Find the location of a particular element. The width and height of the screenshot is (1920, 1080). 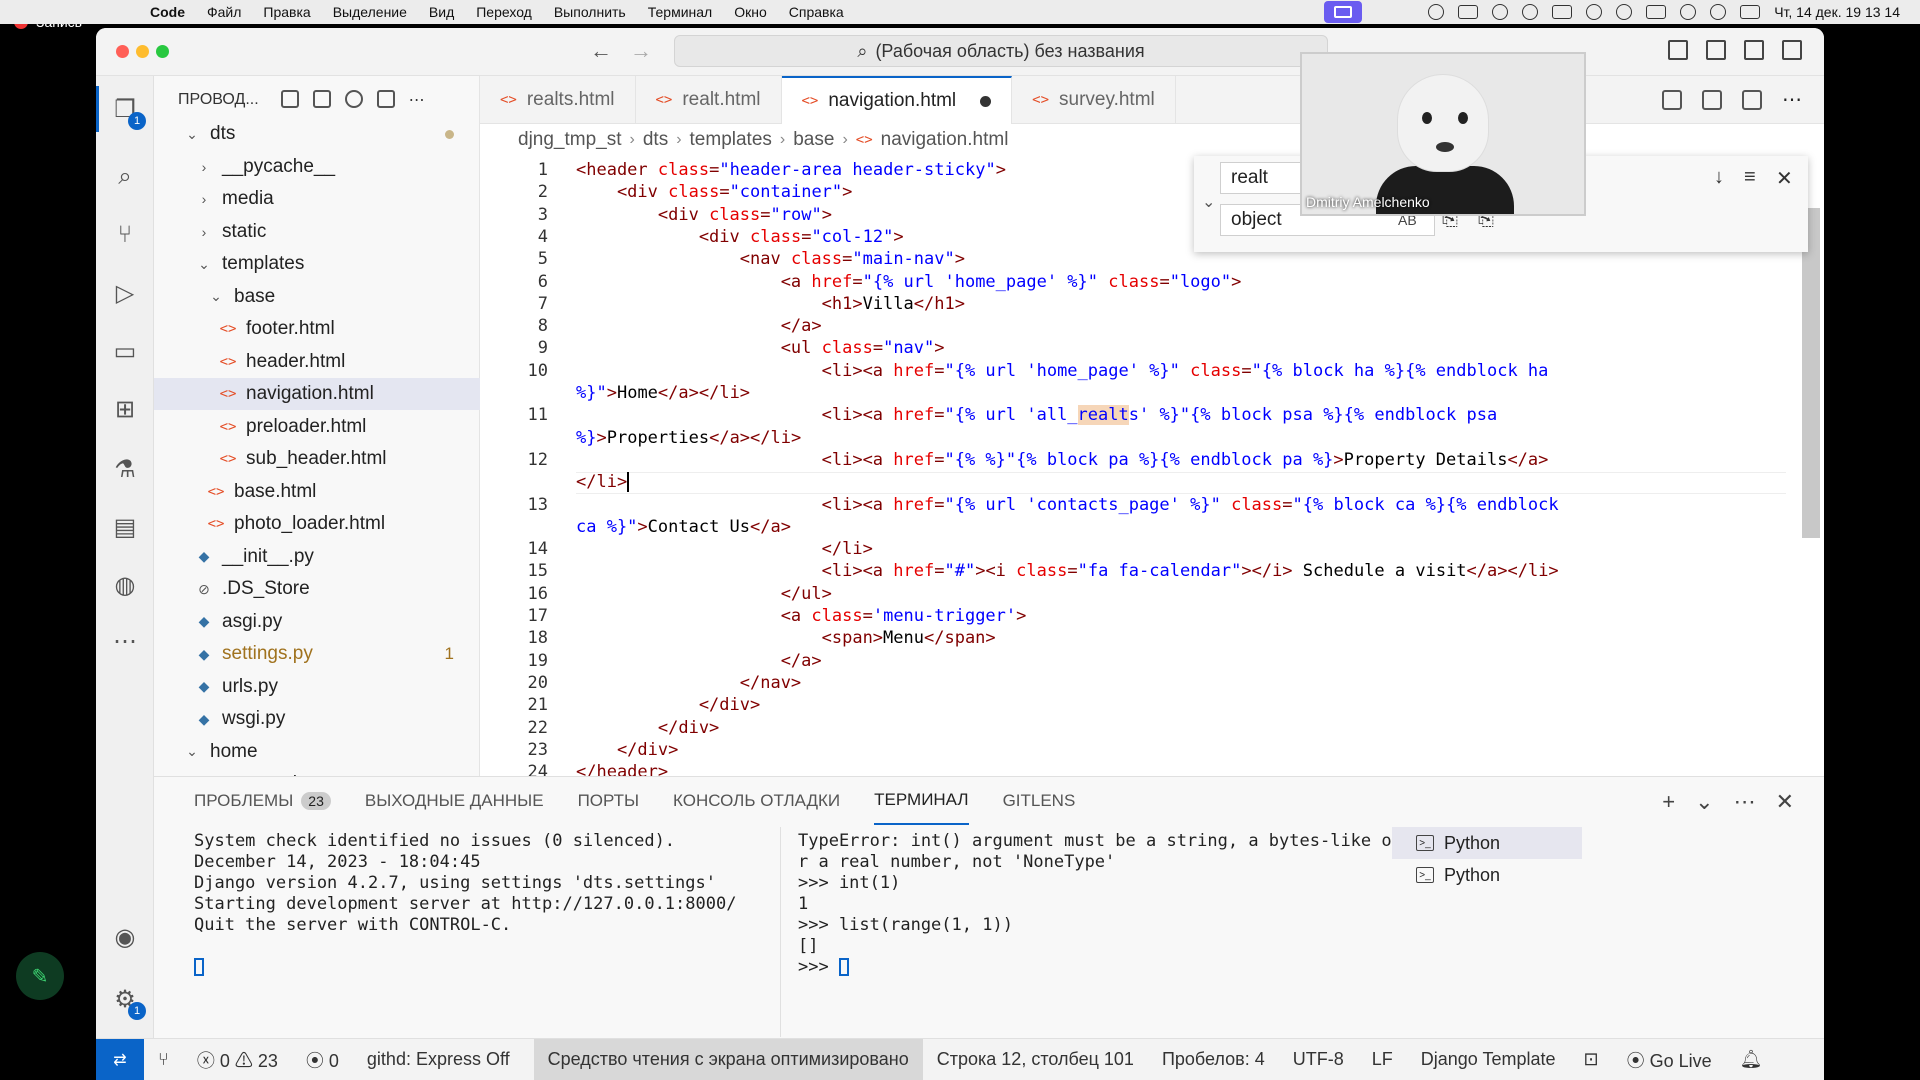

githd-status: githd: Express Off is located at coordinates (438, 1059).